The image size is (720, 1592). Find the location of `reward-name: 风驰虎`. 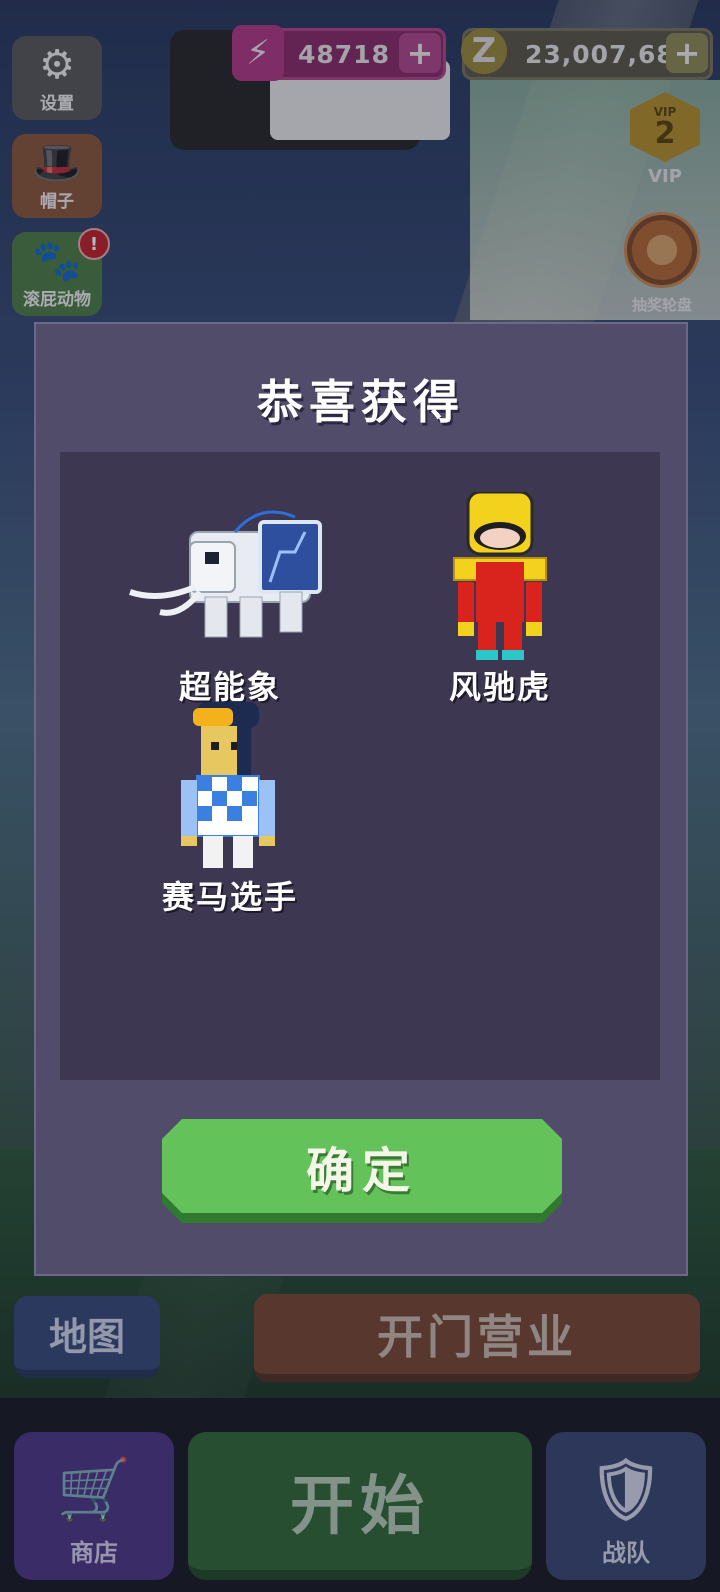

reward-name: 风驰虎 is located at coordinates (499, 687).